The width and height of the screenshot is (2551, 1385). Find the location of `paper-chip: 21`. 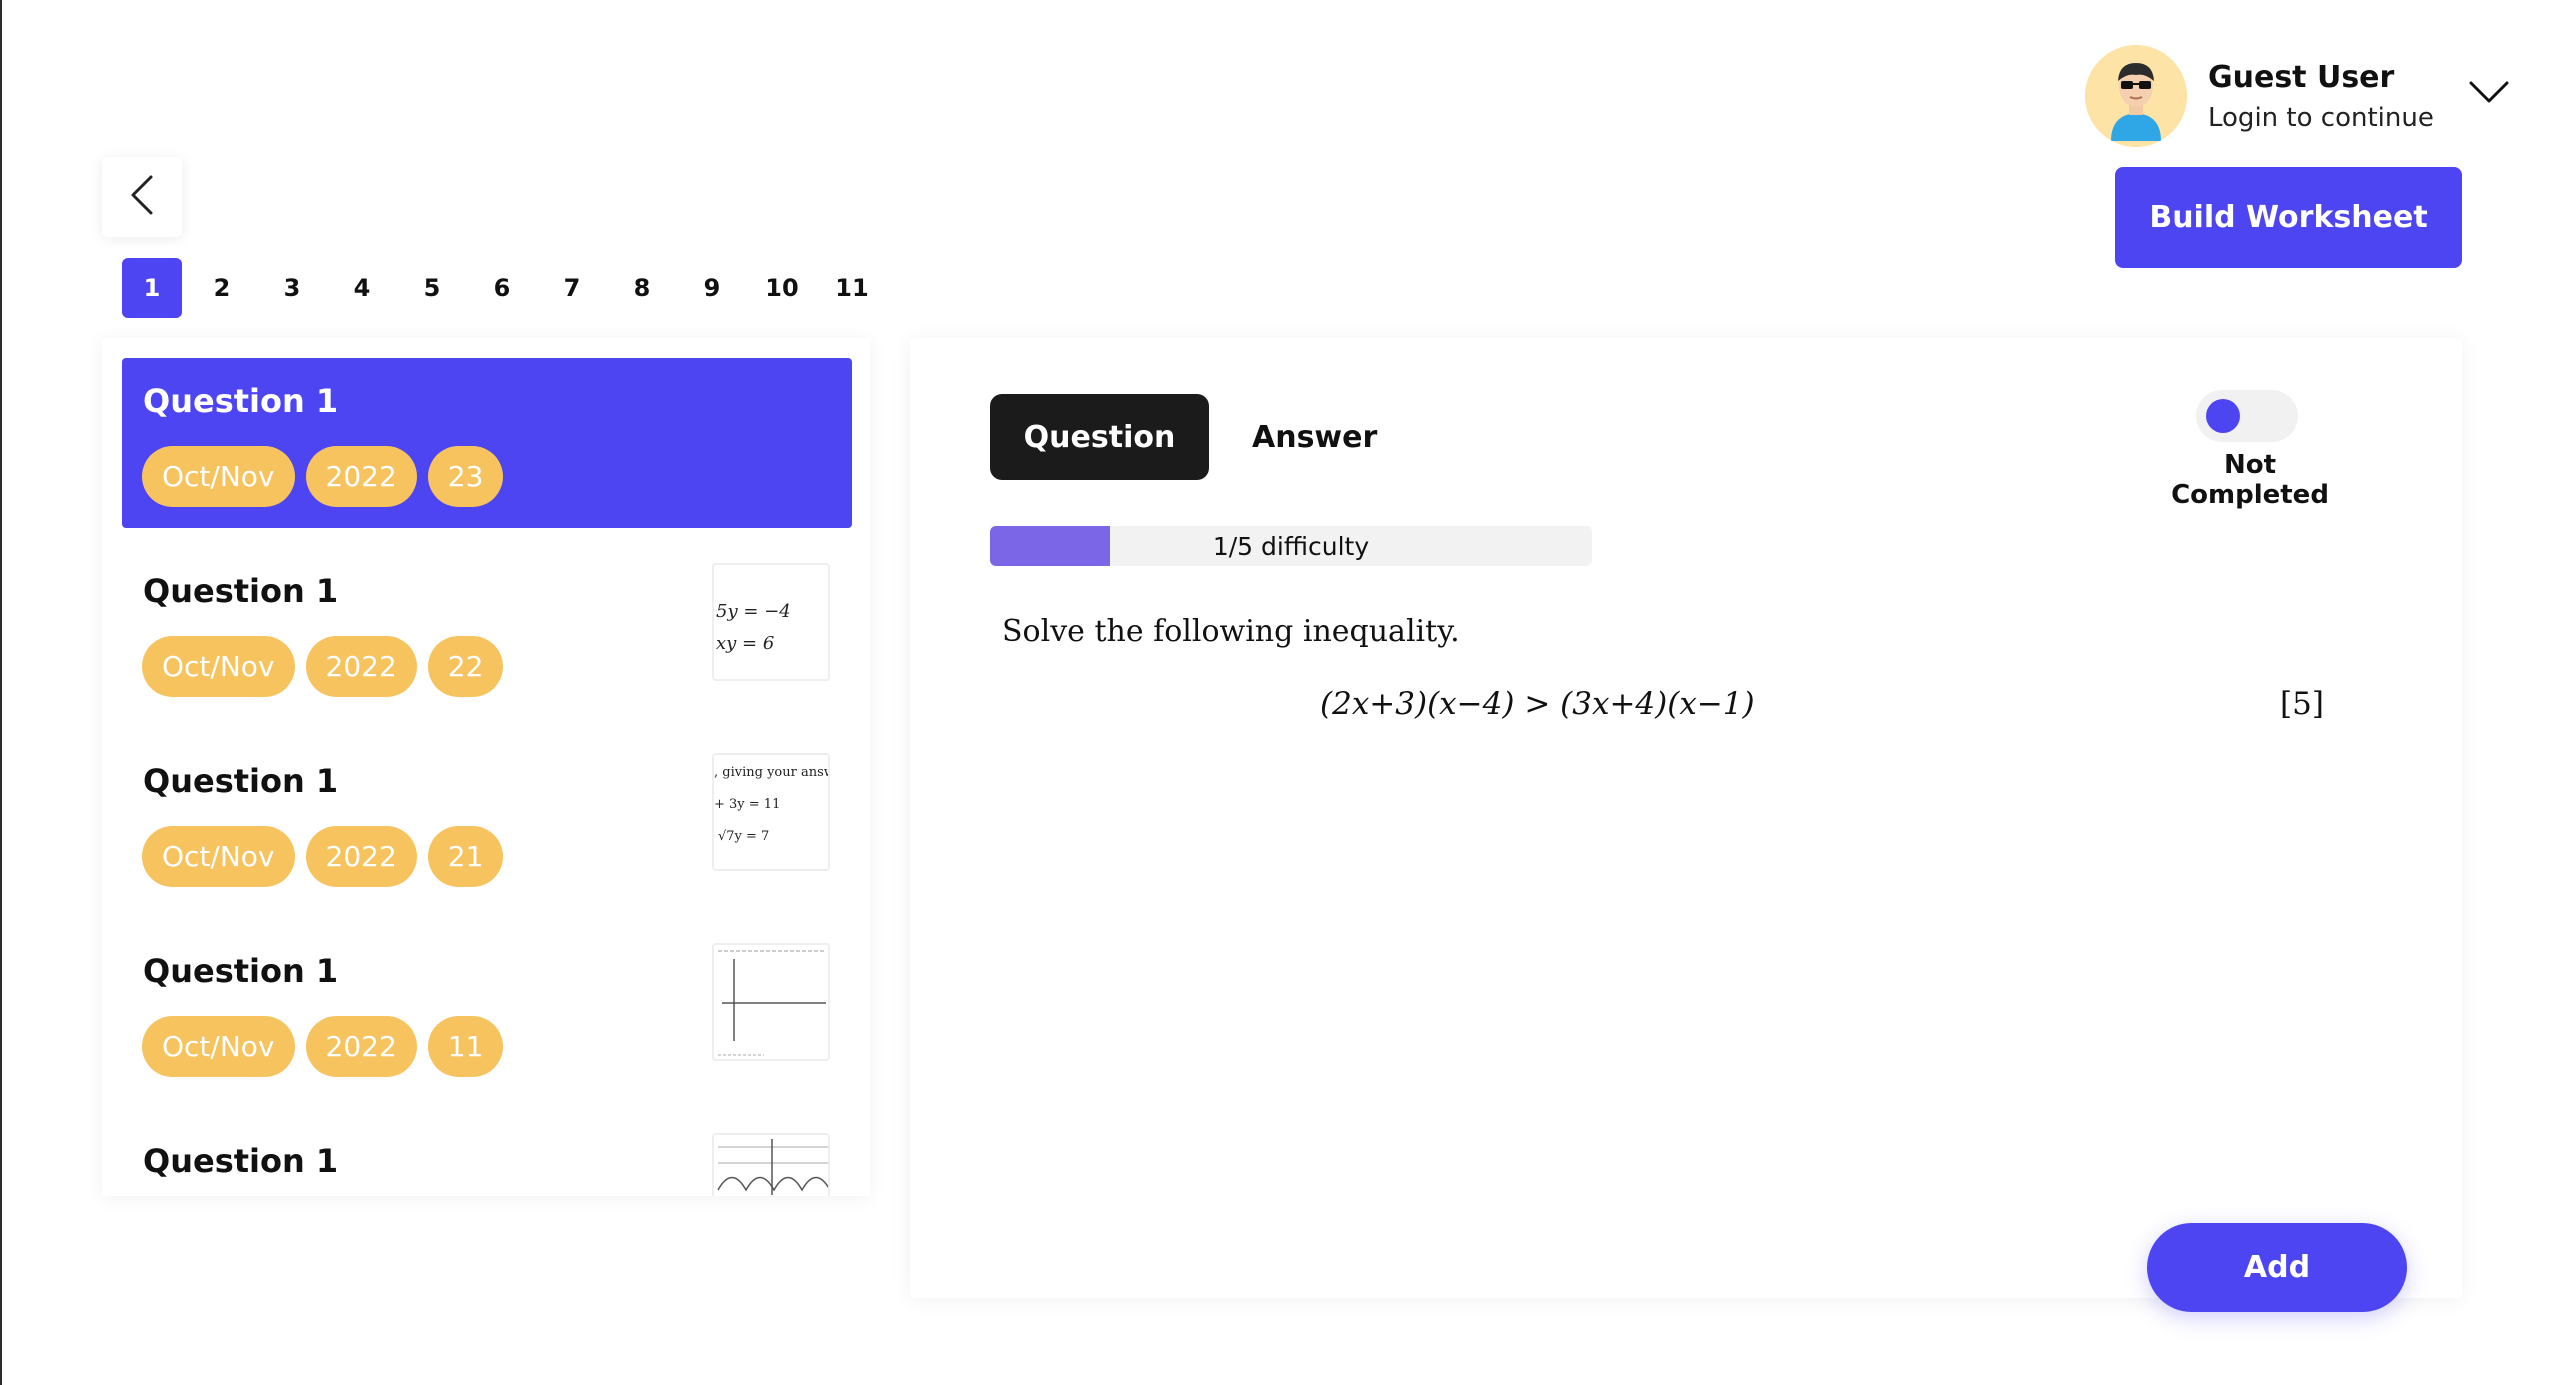

paper-chip: 21 is located at coordinates (465, 856).